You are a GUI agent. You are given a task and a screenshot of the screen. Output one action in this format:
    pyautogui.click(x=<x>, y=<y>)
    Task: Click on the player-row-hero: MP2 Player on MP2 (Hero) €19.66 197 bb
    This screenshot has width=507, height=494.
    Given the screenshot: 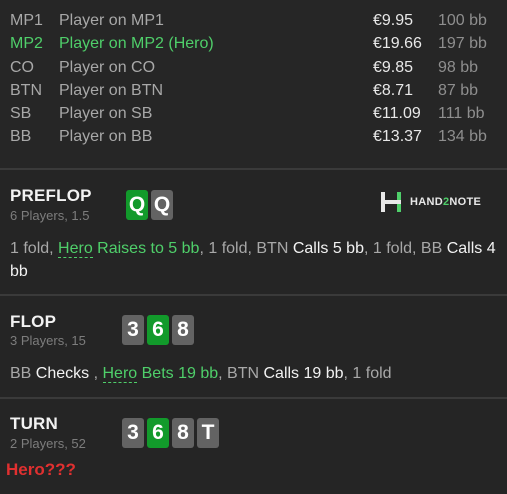 What is the action you would take?
    pyautogui.click(x=253, y=43)
    